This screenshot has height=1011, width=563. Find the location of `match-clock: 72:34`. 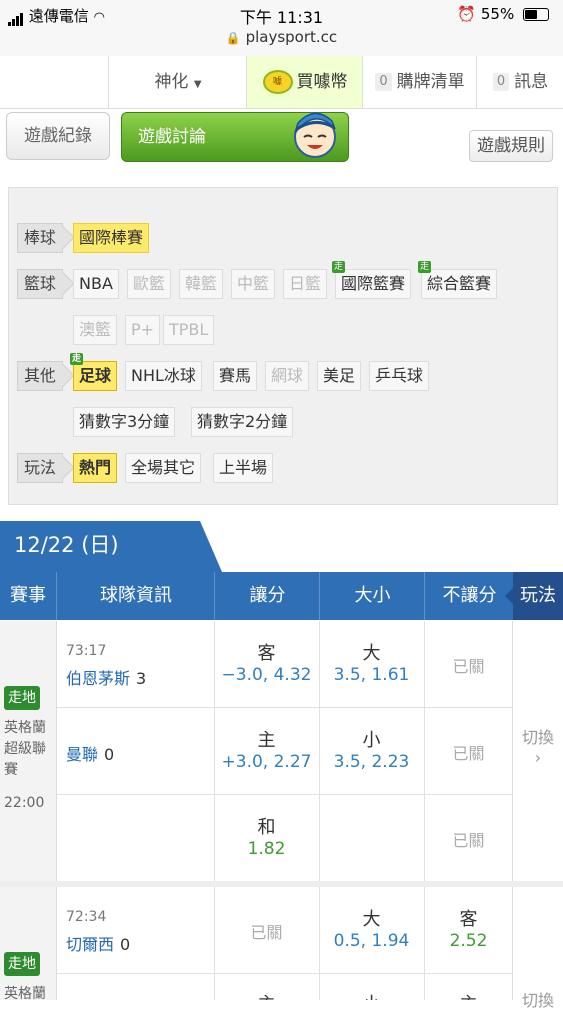

match-clock: 72:34 is located at coordinates (86, 917).